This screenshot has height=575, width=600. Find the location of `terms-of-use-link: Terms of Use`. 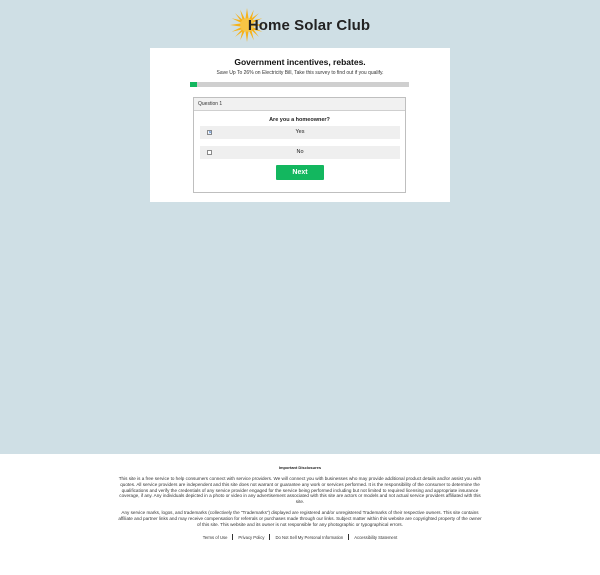

terms-of-use-link: Terms of Use is located at coordinates (215, 537).